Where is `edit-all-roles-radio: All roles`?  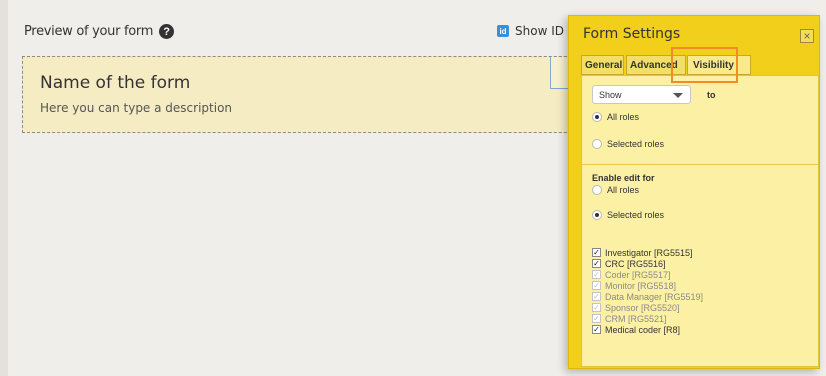 edit-all-roles-radio: All roles is located at coordinates (615, 190).